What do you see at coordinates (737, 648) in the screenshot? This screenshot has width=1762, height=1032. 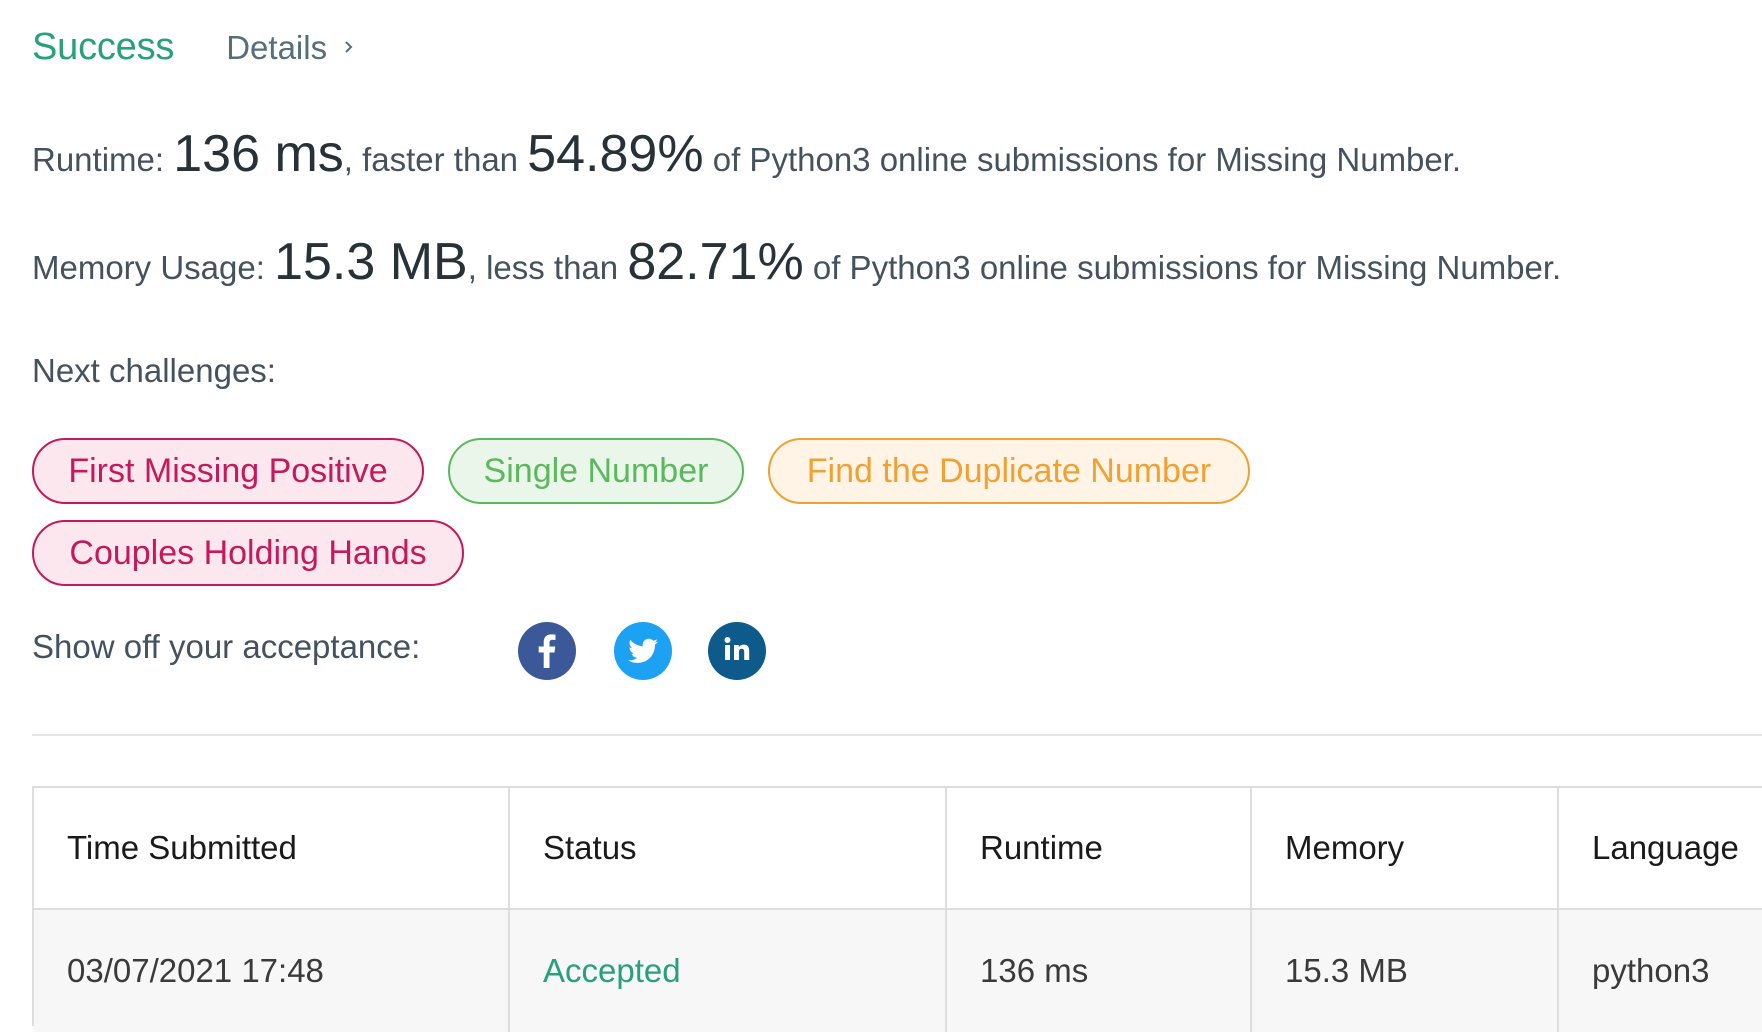 I see `linkedin-icon` at bounding box center [737, 648].